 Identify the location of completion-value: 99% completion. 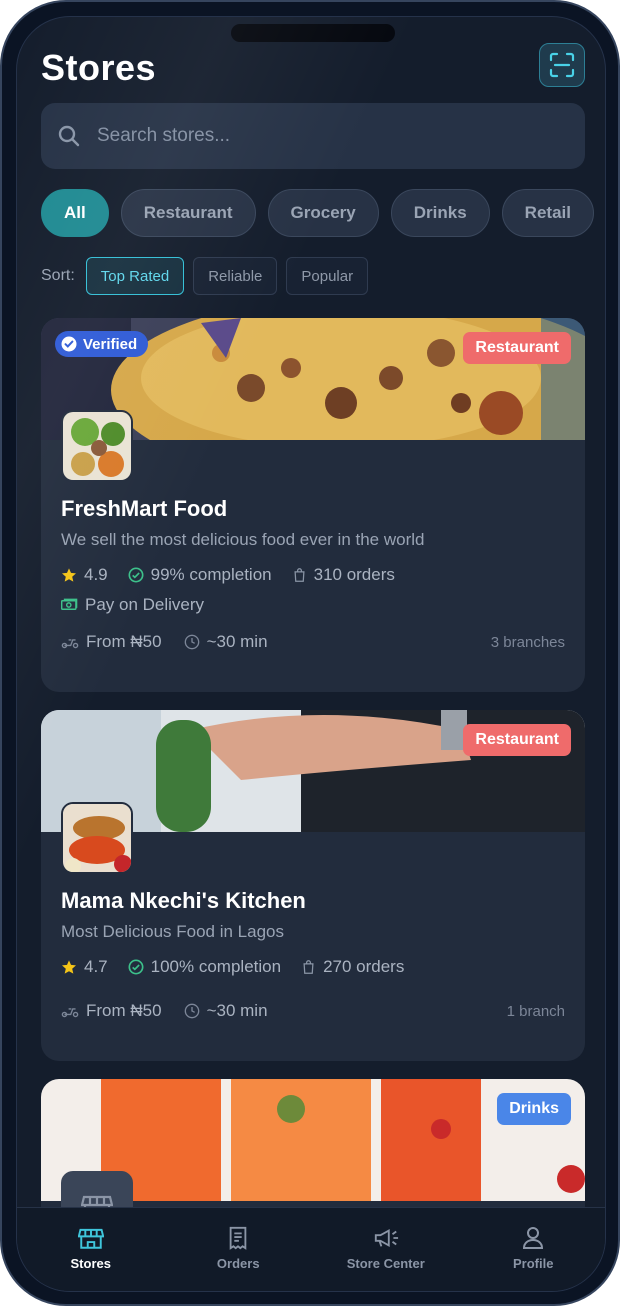
(211, 574).